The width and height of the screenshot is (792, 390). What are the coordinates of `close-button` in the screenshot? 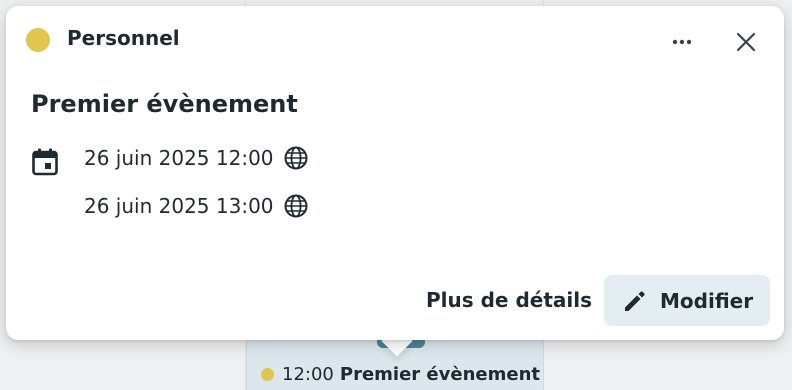 It's located at (746, 44).